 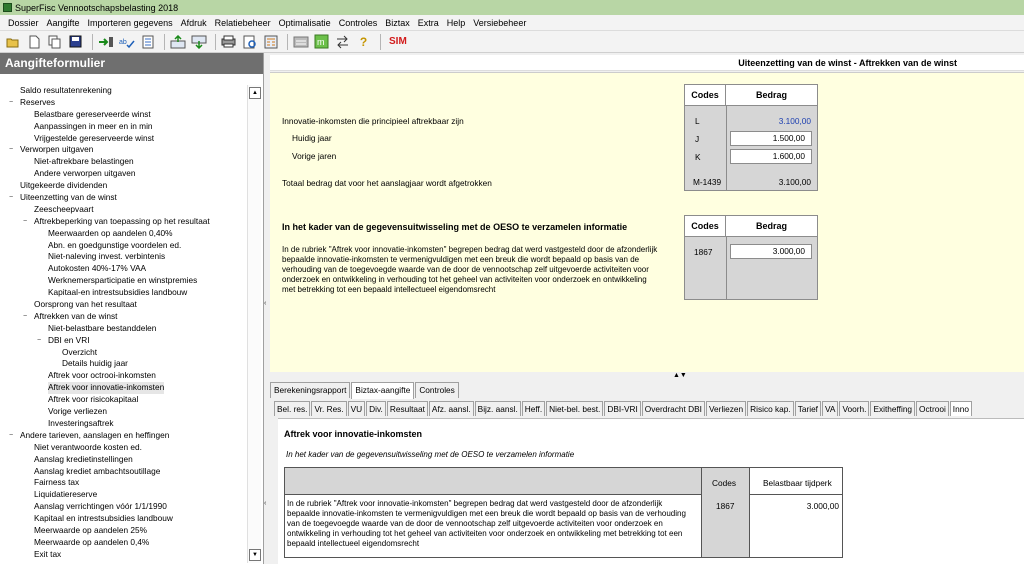 What do you see at coordinates (310, 390) in the screenshot?
I see `main-tab: Berekeningsrapport` at bounding box center [310, 390].